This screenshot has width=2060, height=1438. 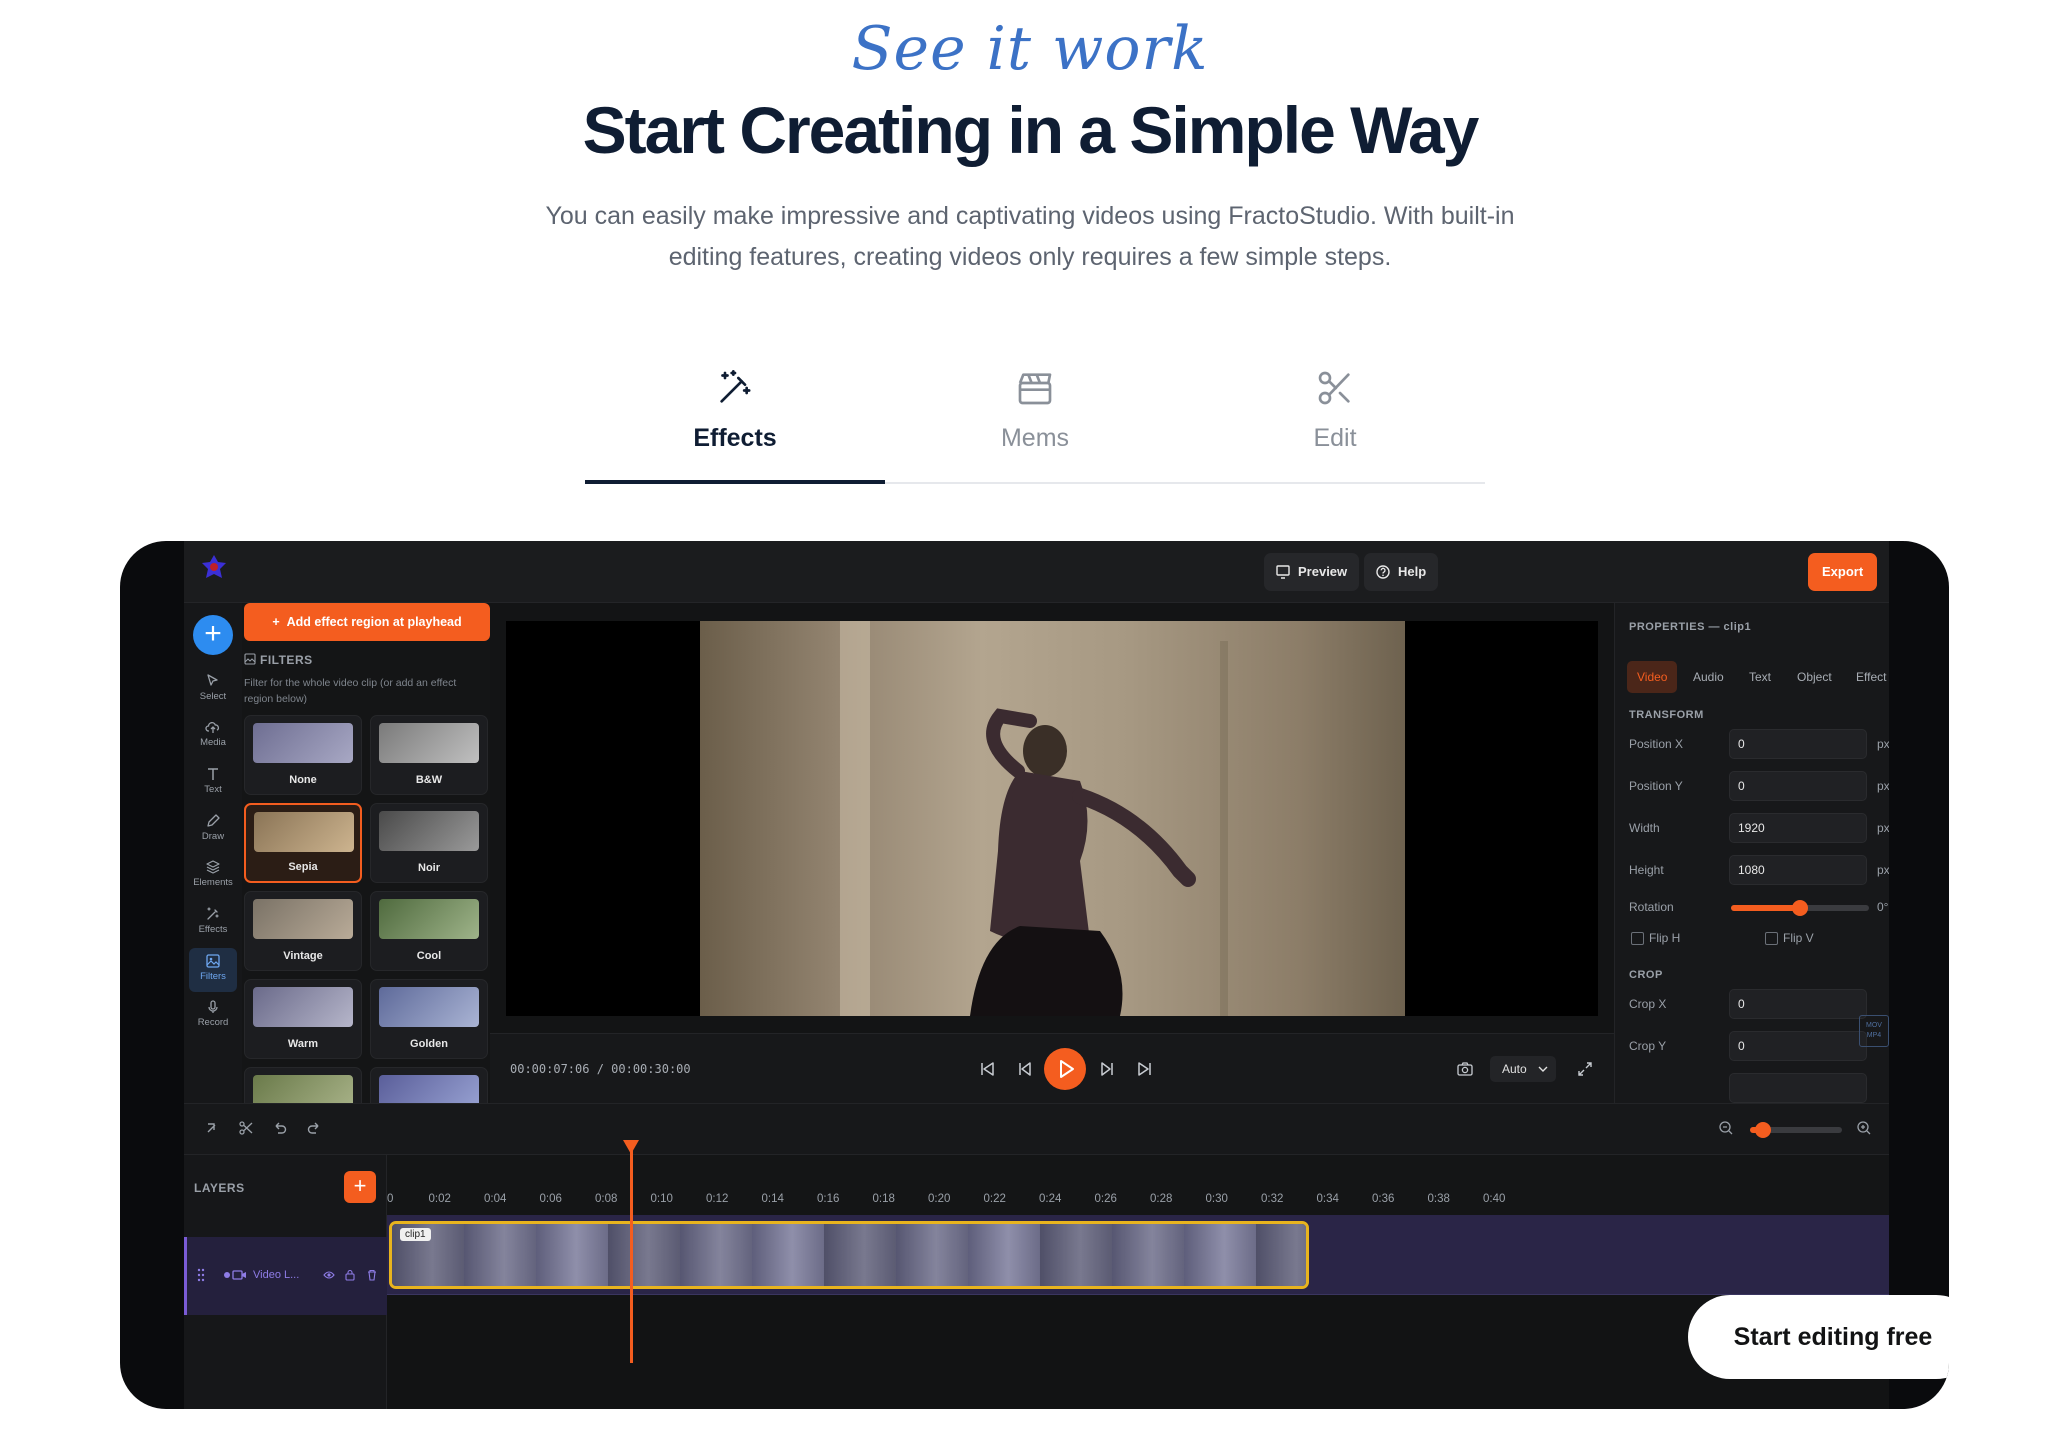 I want to click on filter-noir: Noir, so click(x=429, y=843).